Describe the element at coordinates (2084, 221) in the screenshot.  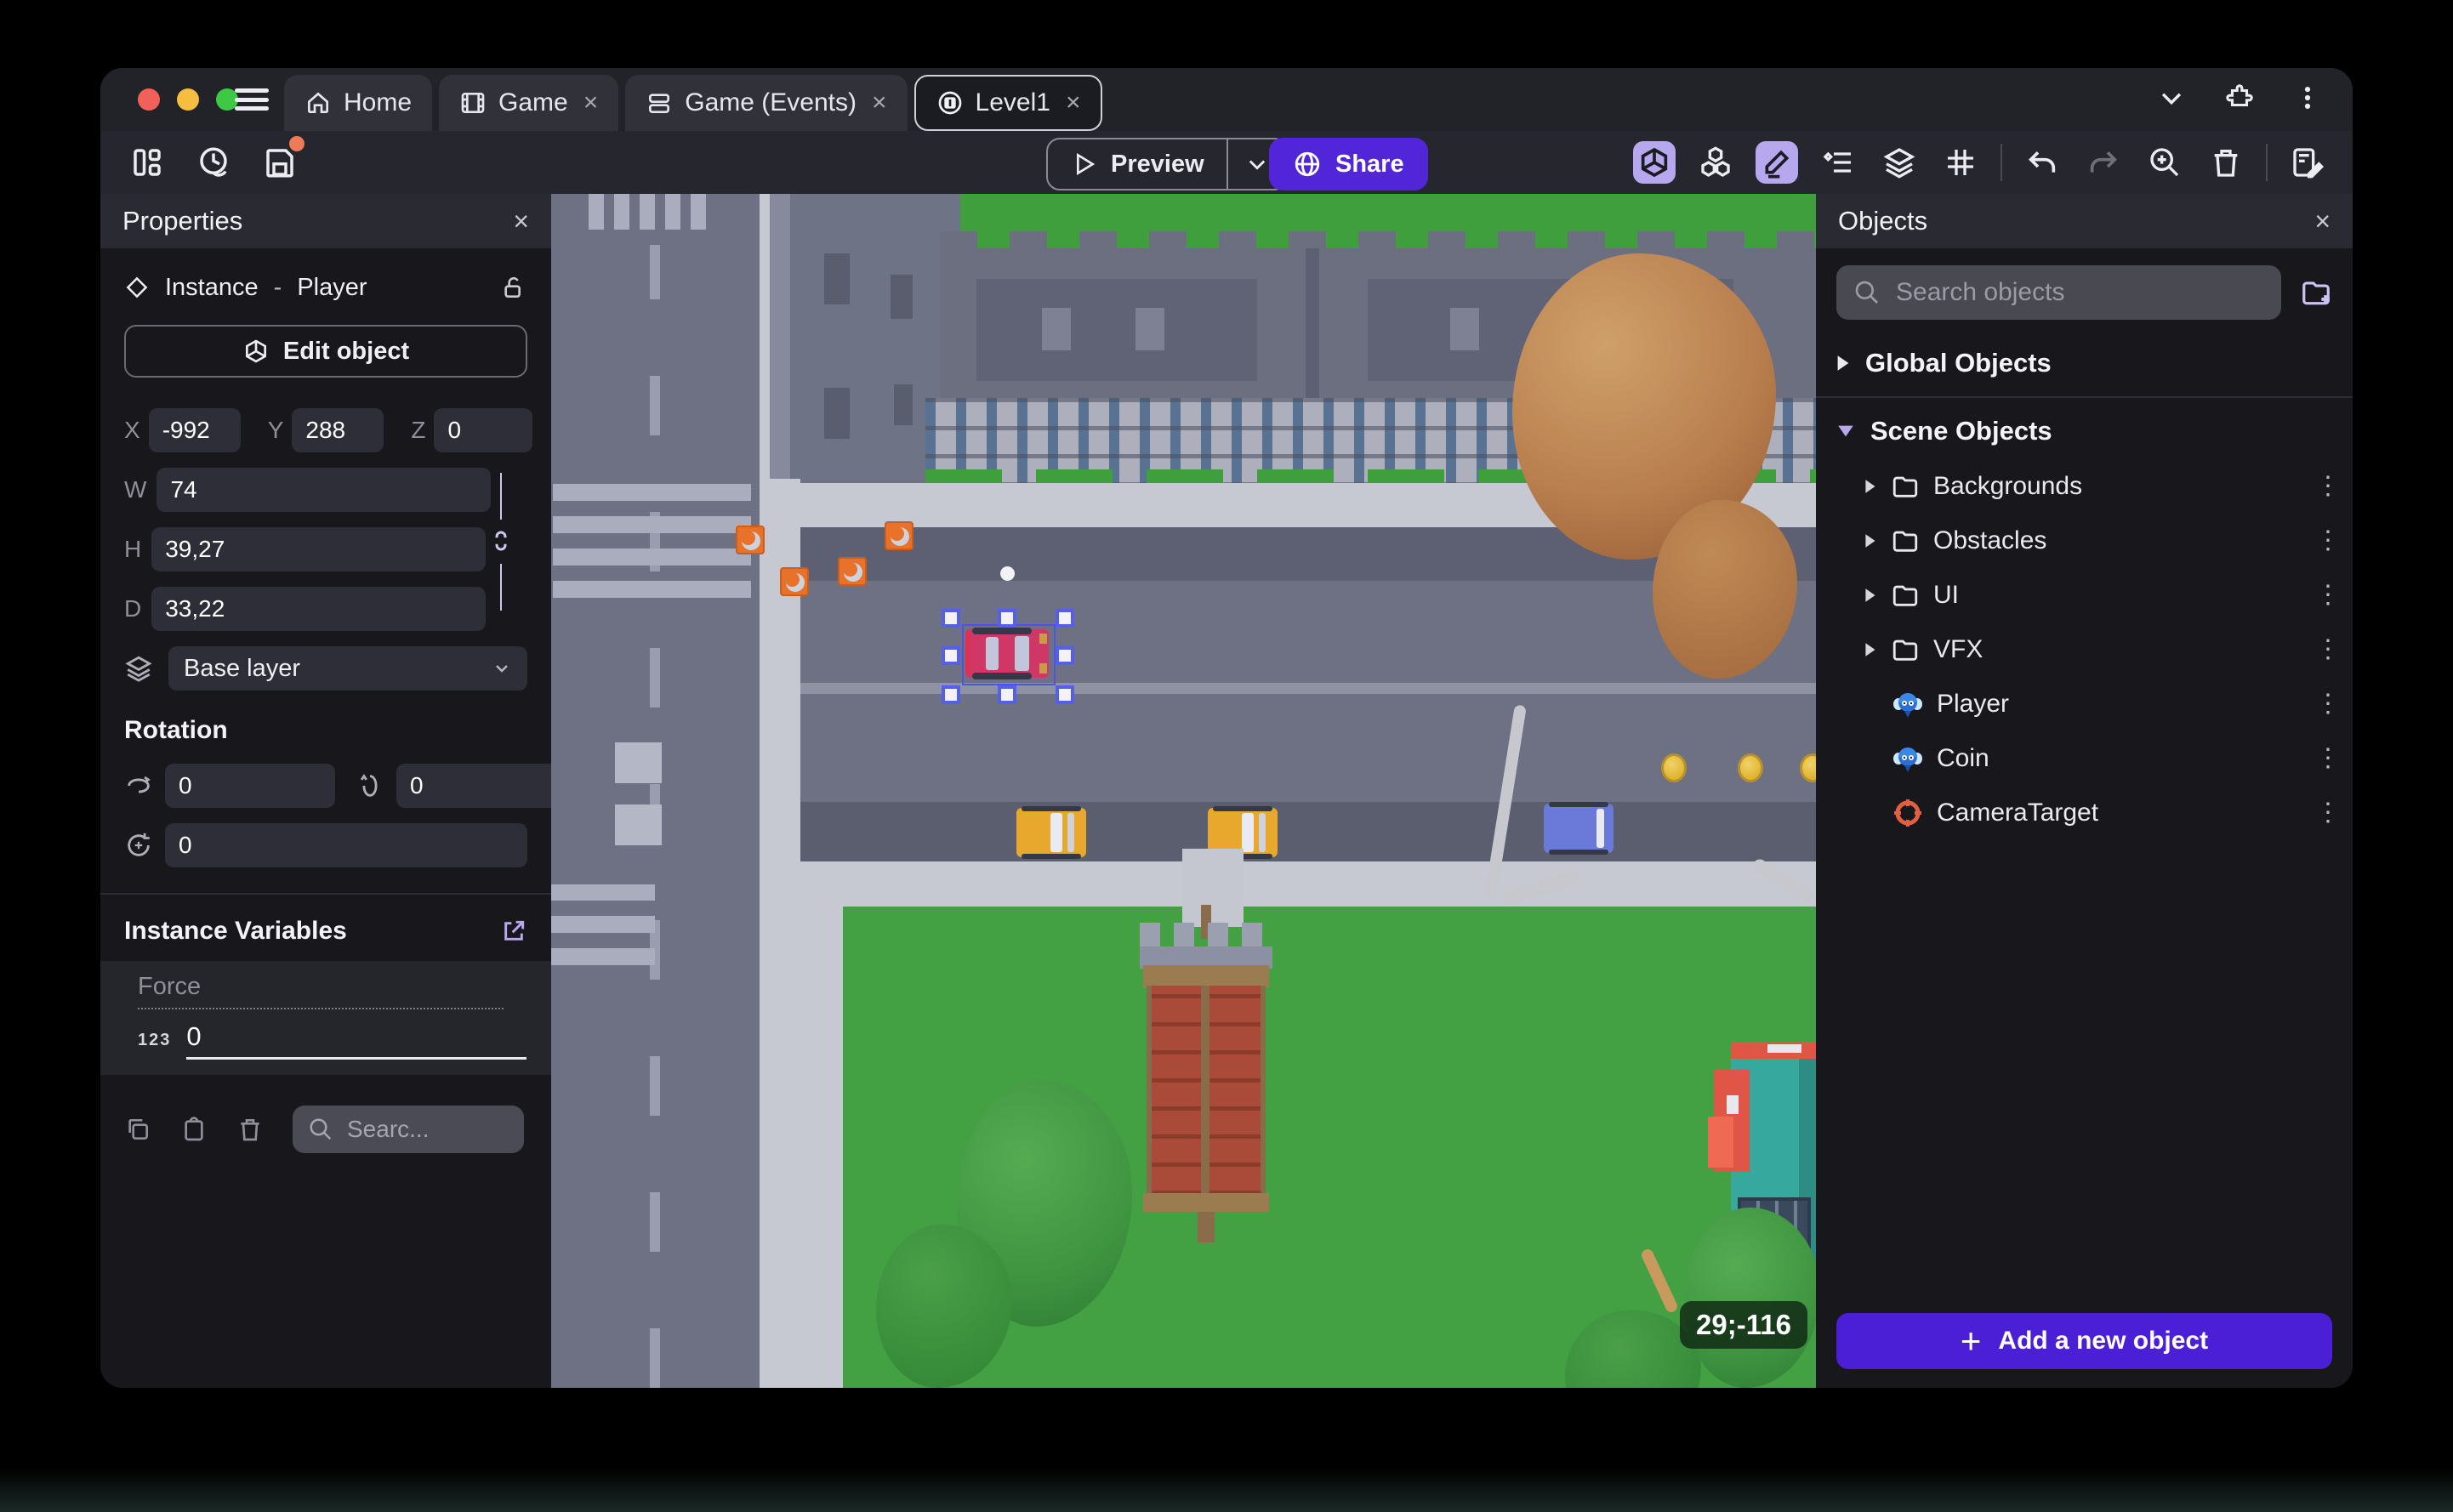
I see `objects-panel-header: Objects ×` at that location.